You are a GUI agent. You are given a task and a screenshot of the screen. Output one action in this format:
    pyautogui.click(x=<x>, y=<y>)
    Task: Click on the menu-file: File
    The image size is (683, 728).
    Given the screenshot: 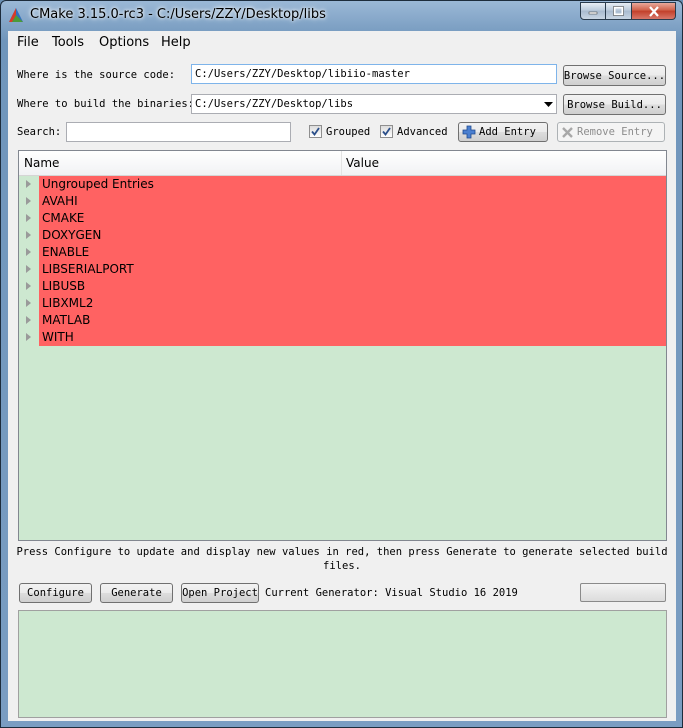 What is the action you would take?
    pyautogui.click(x=28, y=42)
    